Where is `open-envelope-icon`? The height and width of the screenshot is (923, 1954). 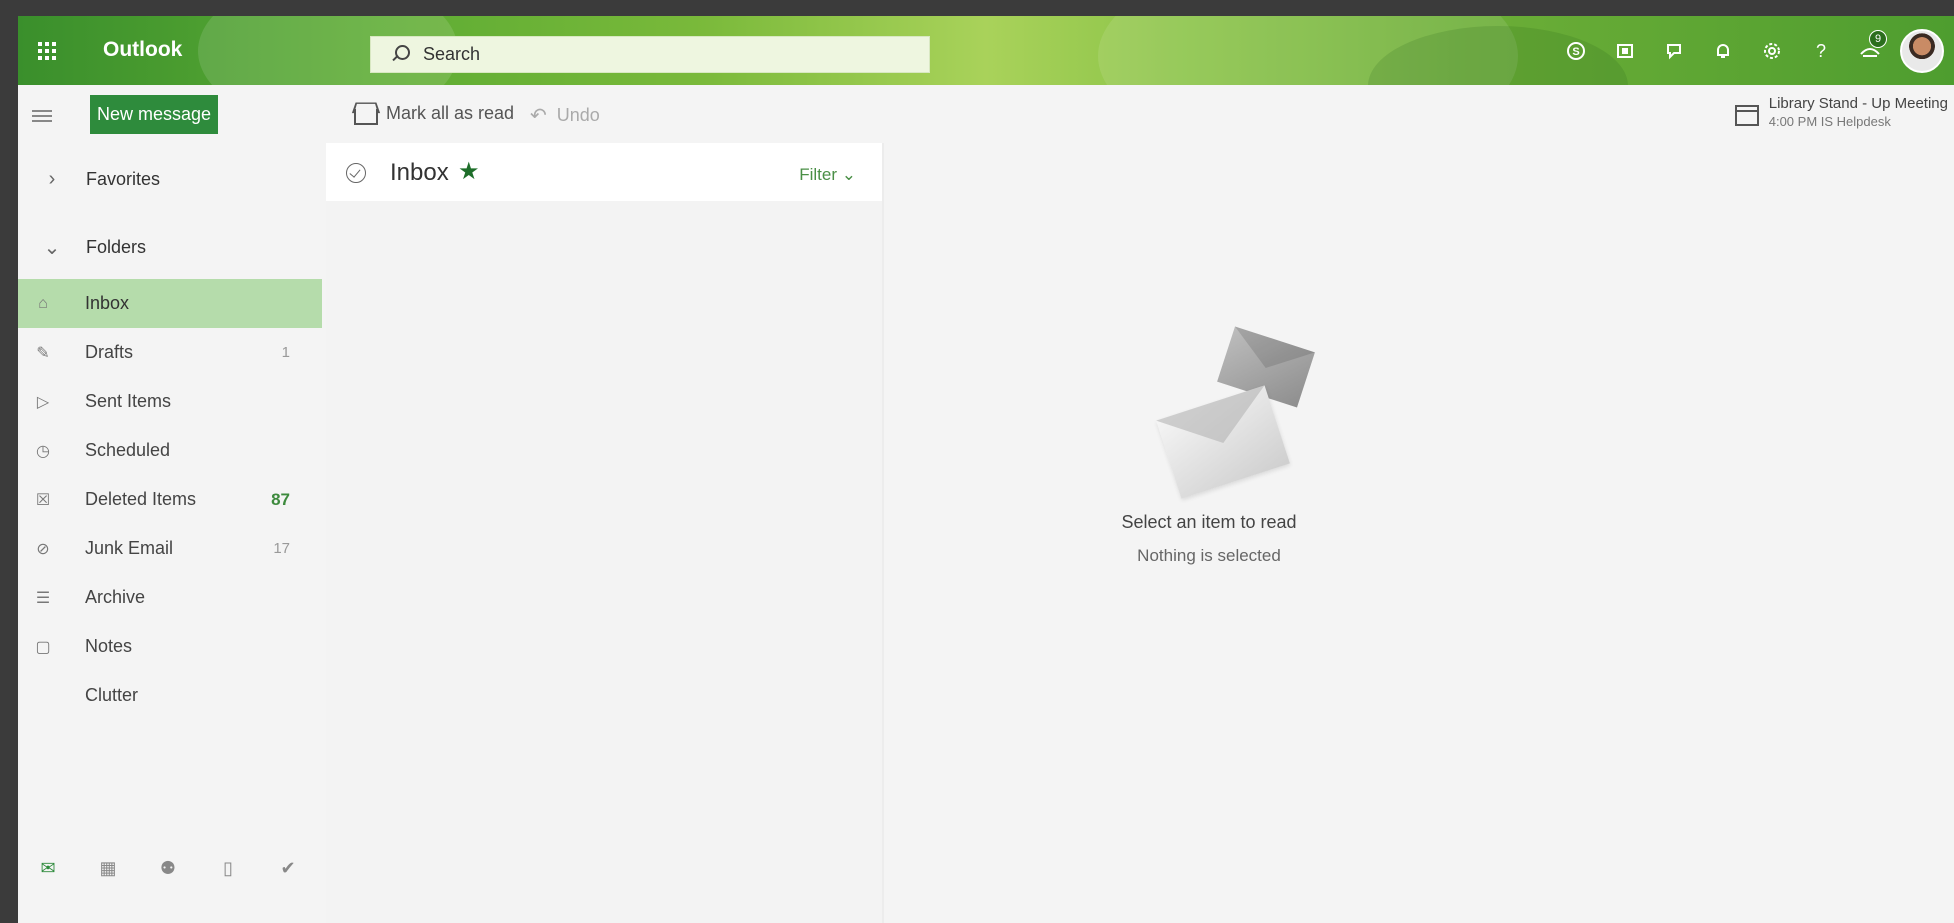 open-envelope-icon is located at coordinates (366, 116).